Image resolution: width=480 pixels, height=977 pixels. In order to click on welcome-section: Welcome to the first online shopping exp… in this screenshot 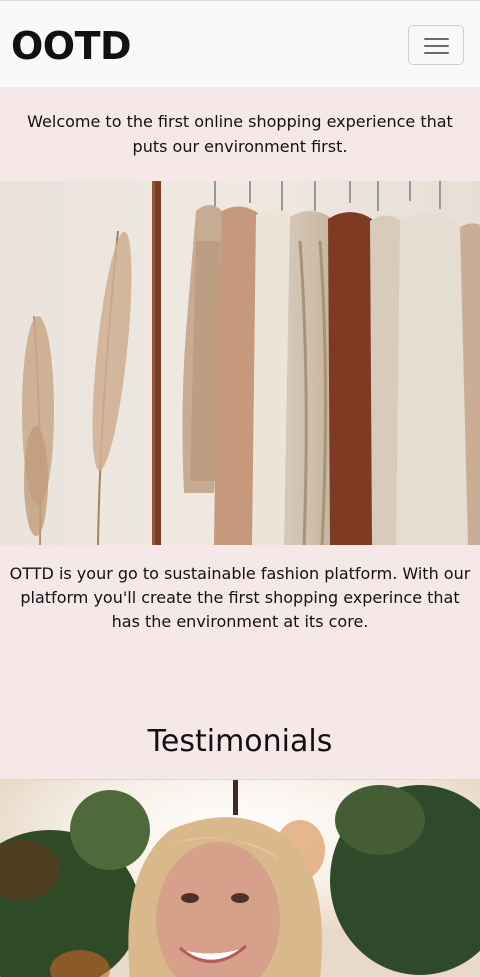, I will do `click(240, 134)`.